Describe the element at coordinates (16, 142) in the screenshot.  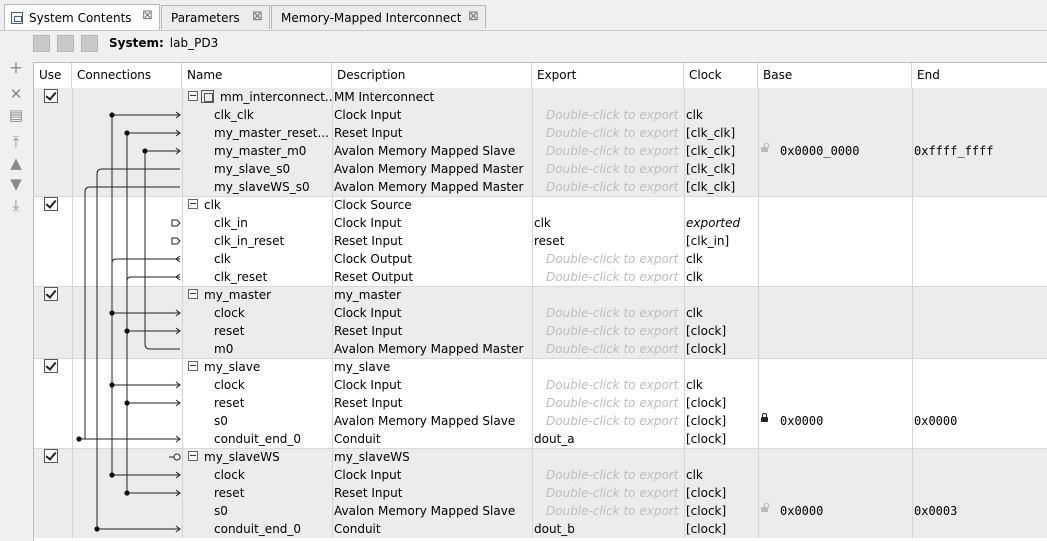
I see `move-top-icon: ⤒` at that location.